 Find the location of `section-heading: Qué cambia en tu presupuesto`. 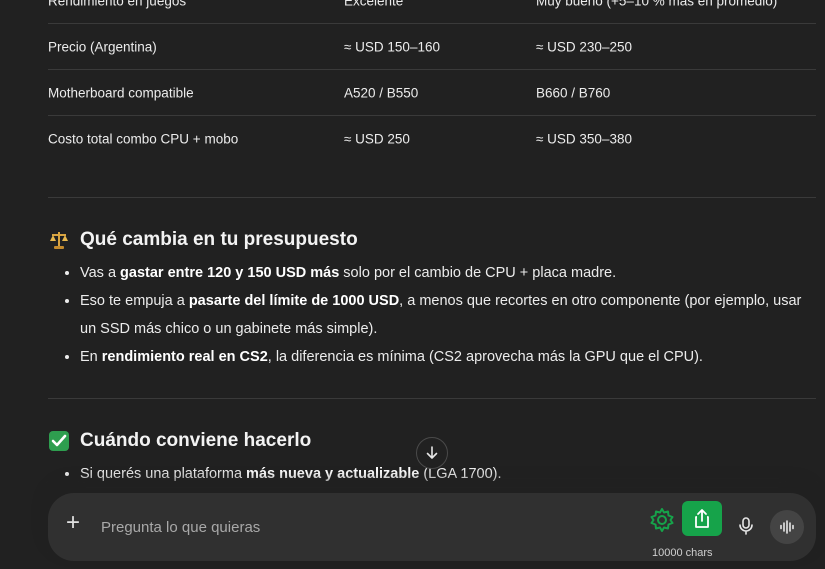

section-heading: Qué cambia en tu presupuesto is located at coordinates (432, 240).